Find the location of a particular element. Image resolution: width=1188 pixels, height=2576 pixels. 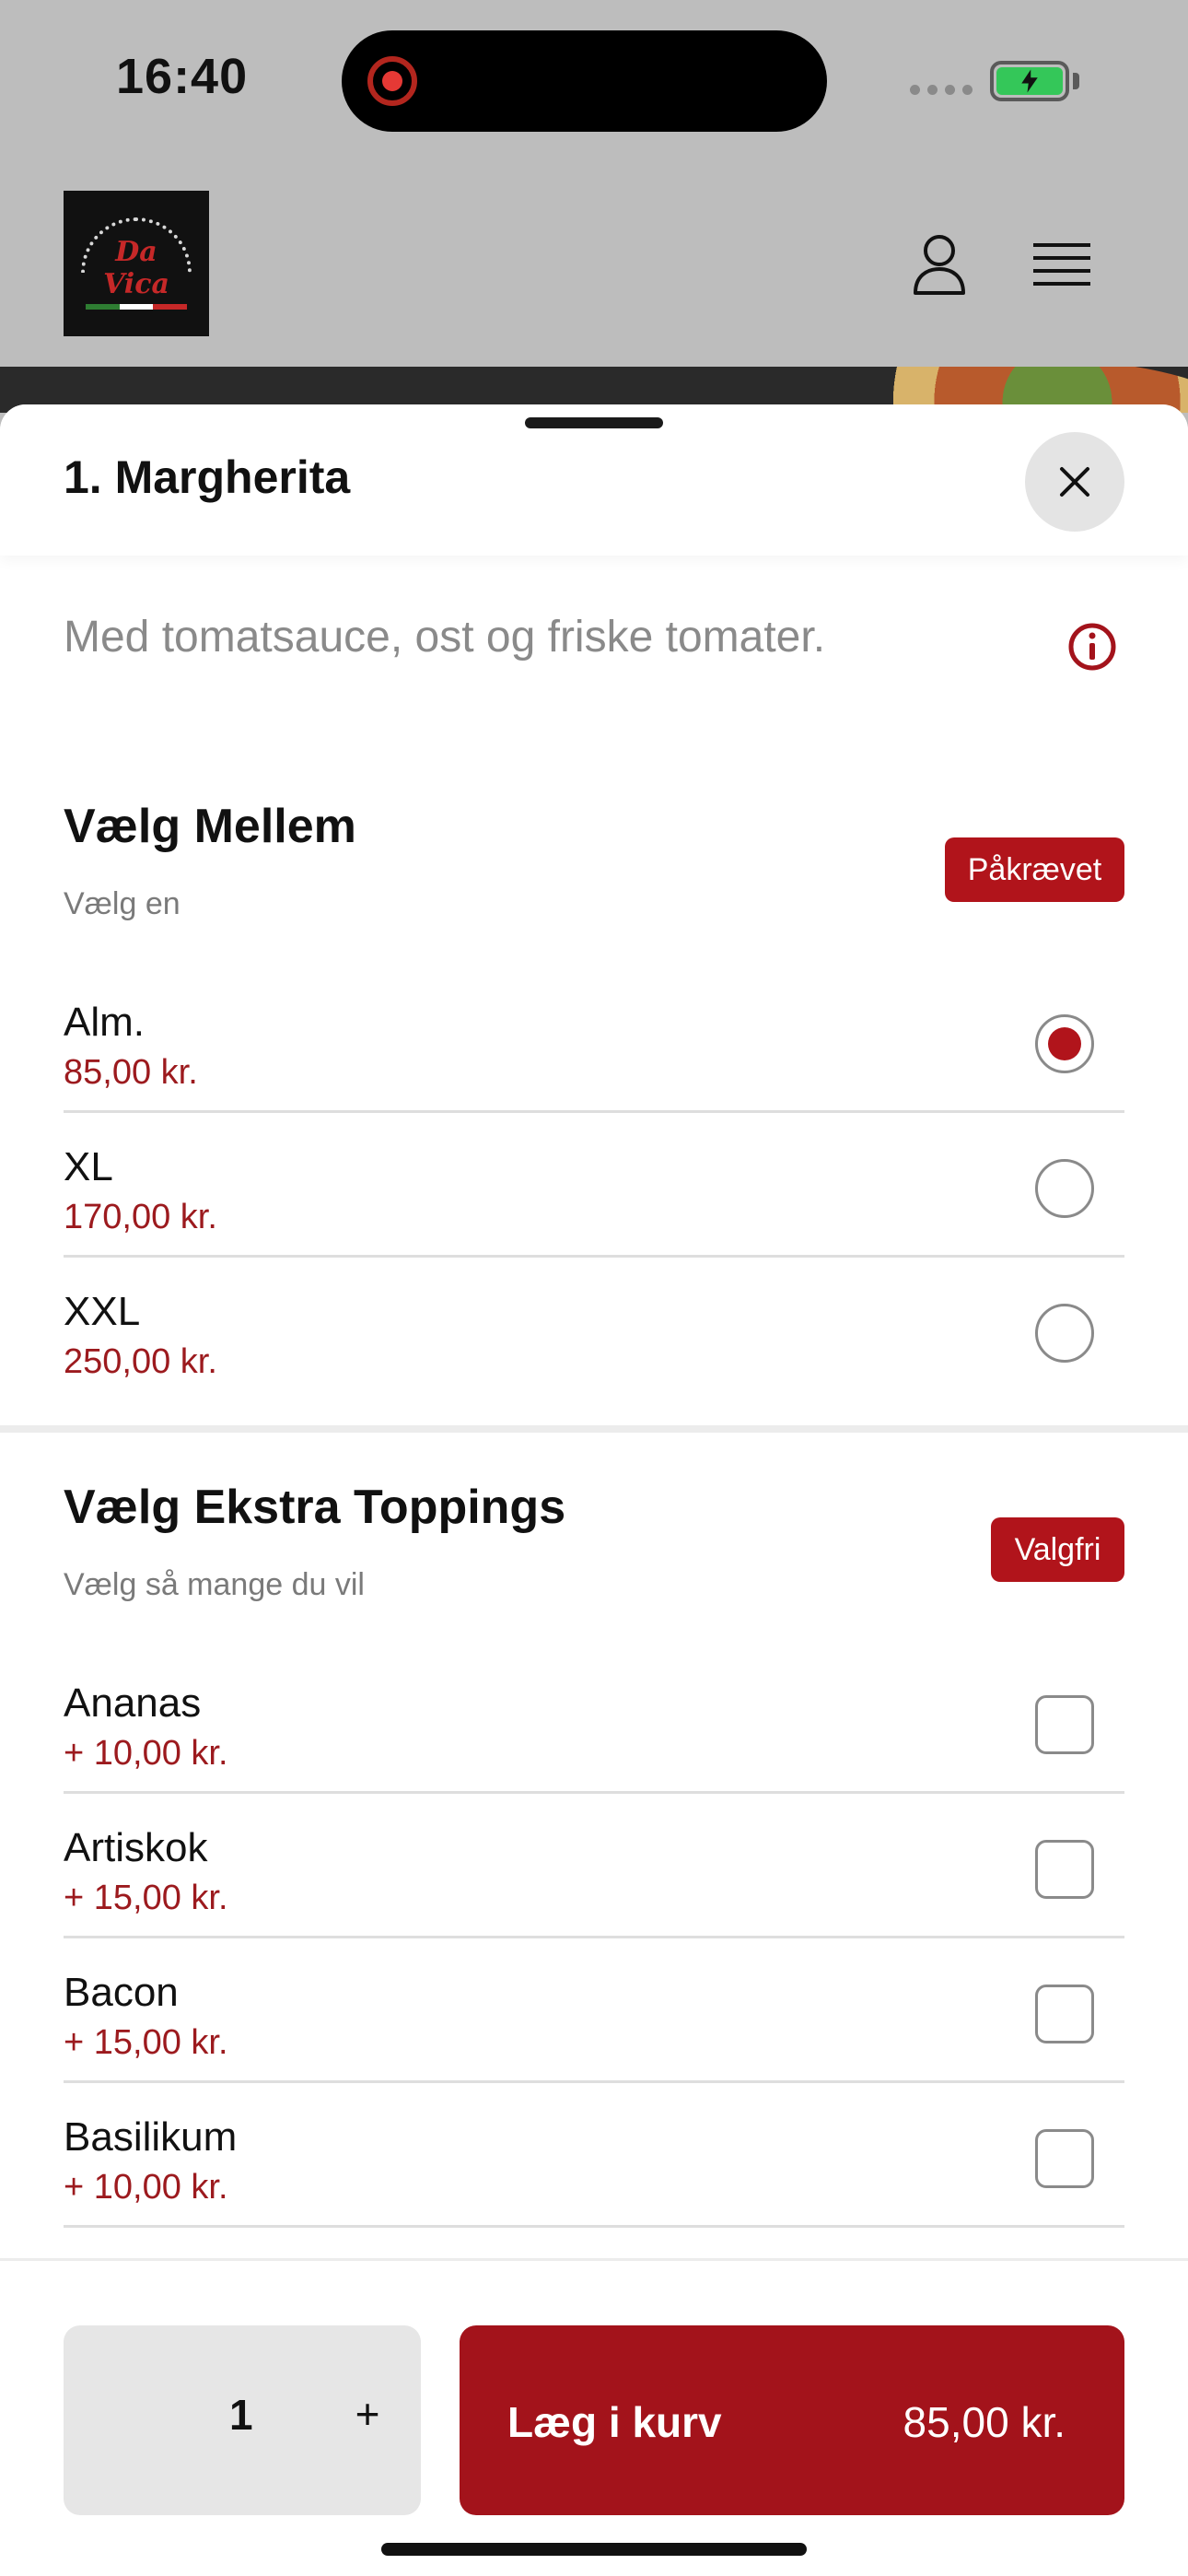

order-footer: 1 + Læg i kurv 85,00 kr. is located at coordinates (594, 2417).